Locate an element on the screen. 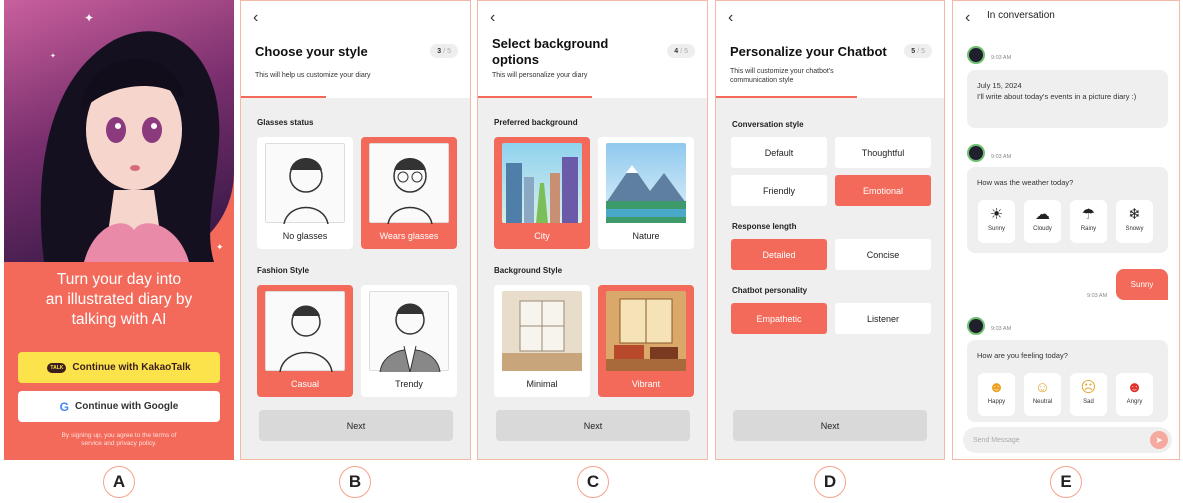  weather-label: Rainy is located at coordinates (1088, 229).